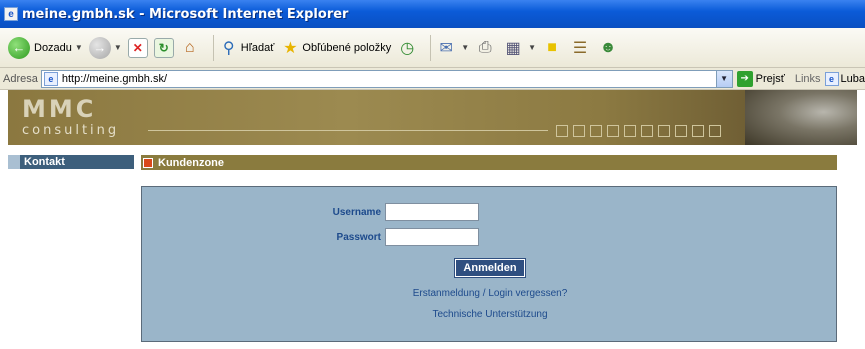 This screenshot has width=865, height=349. What do you see at coordinates (808, 79) in the screenshot?
I see `links-label: Links` at bounding box center [808, 79].